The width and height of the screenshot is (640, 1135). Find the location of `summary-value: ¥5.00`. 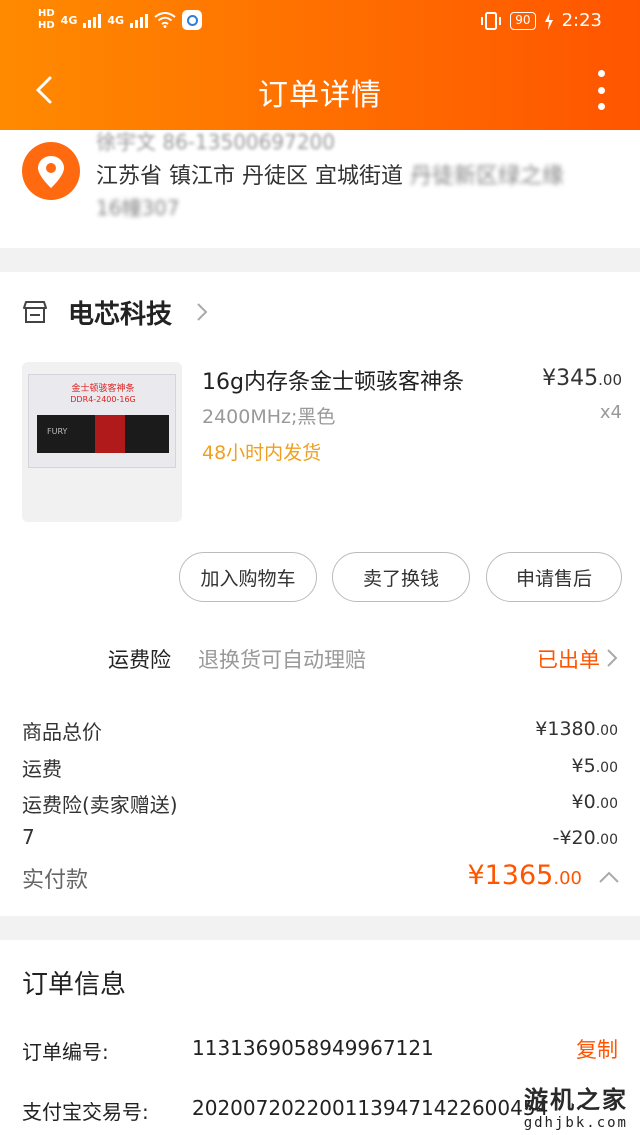

summary-value: ¥5.00 is located at coordinates (595, 766).